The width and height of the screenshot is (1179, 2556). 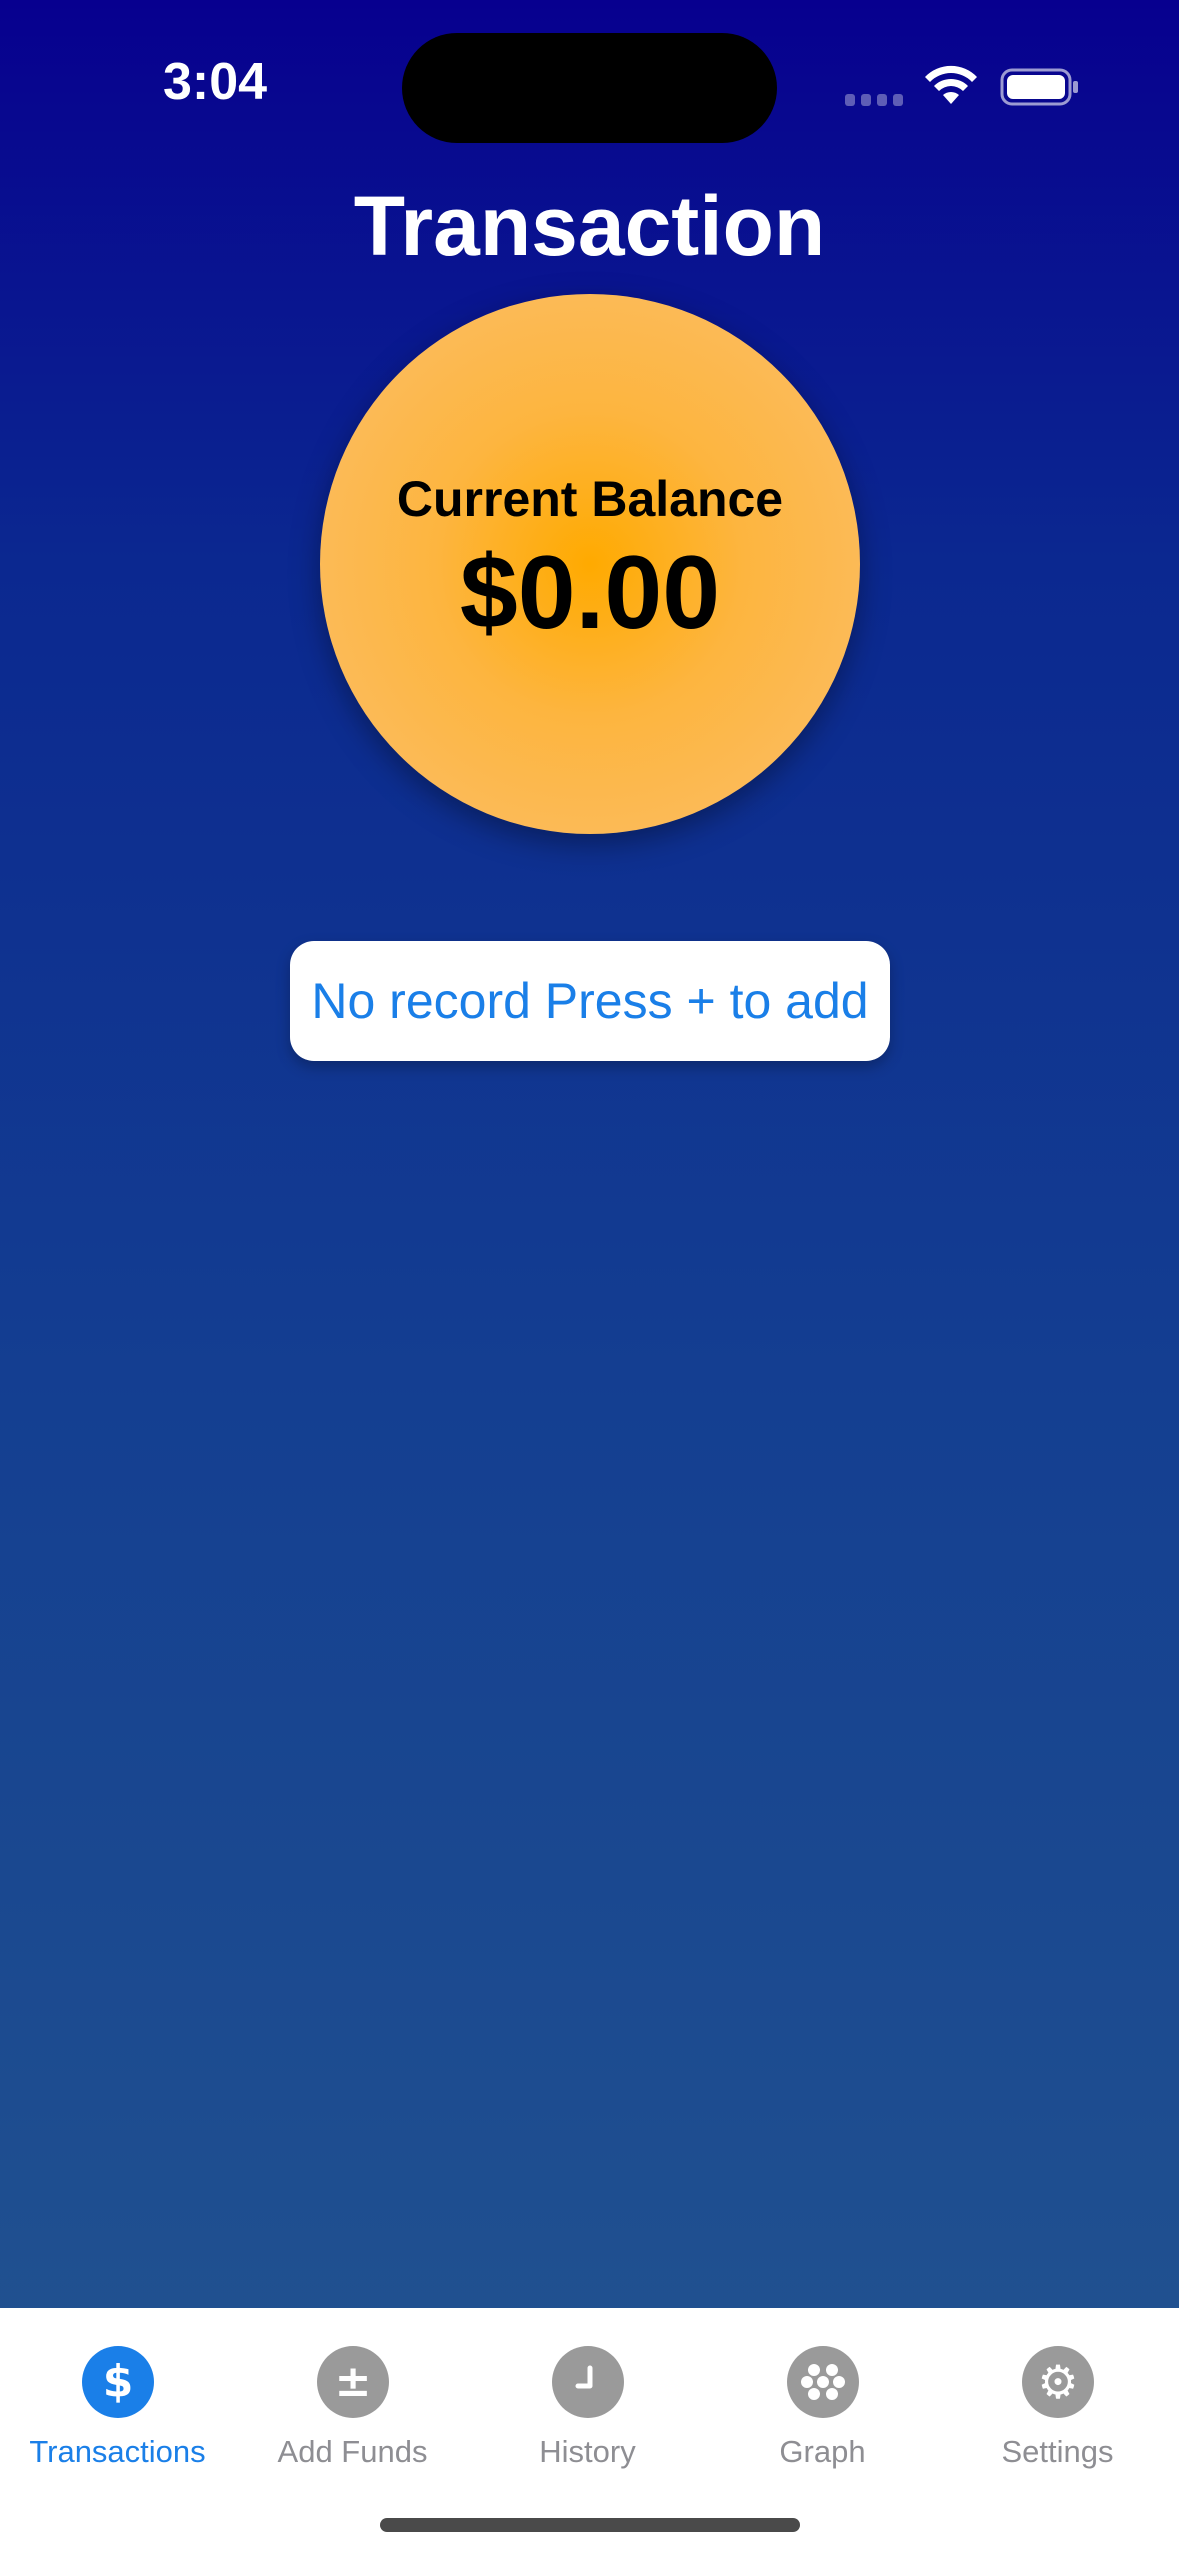 I want to click on tab-label: Settings, so click(x=1057, y=2451).